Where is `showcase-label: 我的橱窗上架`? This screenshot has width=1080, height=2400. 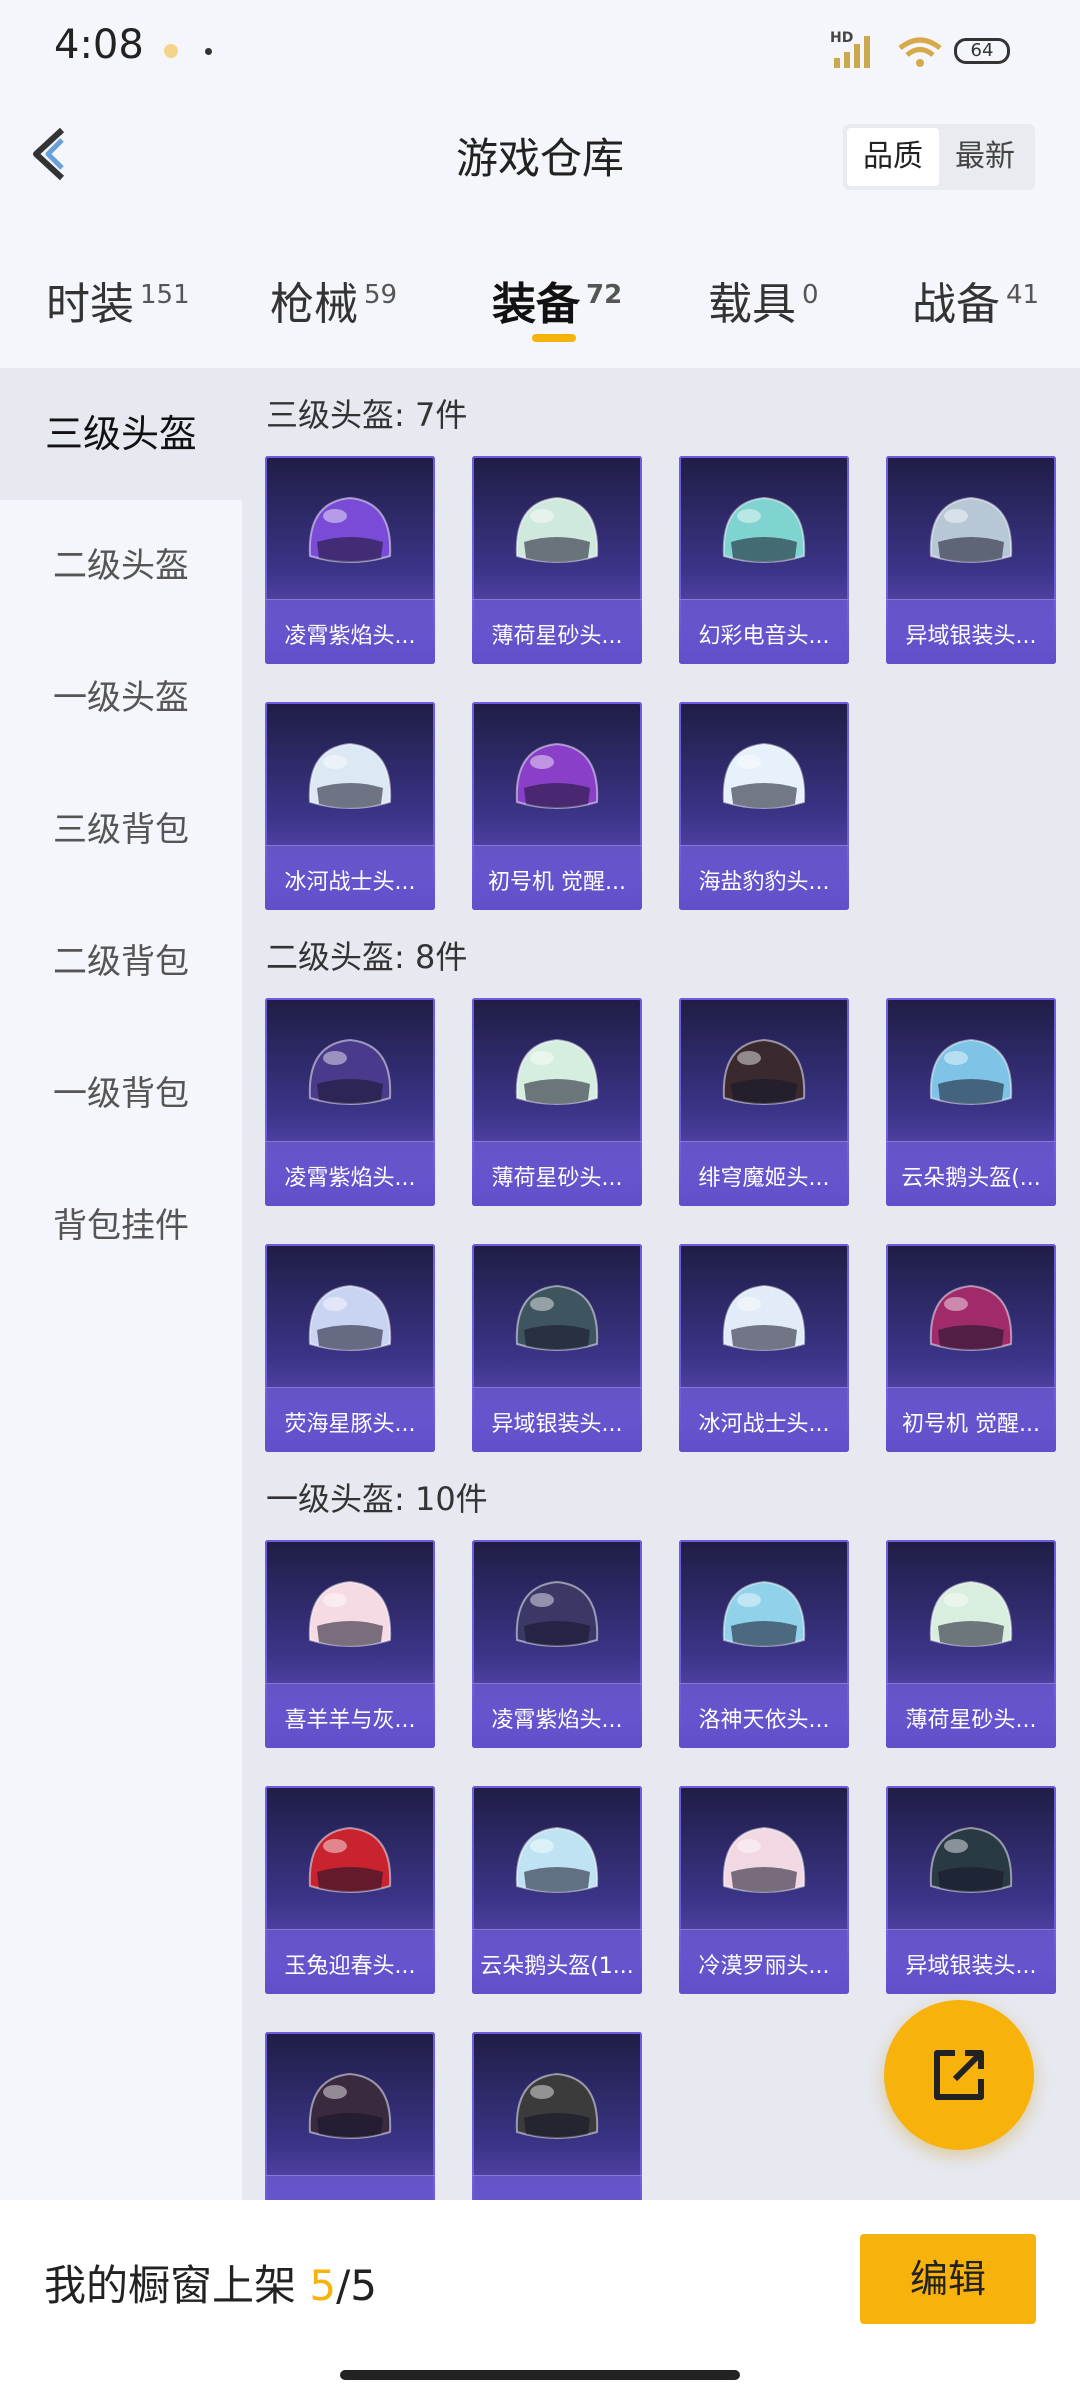
showcase-label: 我的橱窗上架 is located at coordinates (170, 2285).